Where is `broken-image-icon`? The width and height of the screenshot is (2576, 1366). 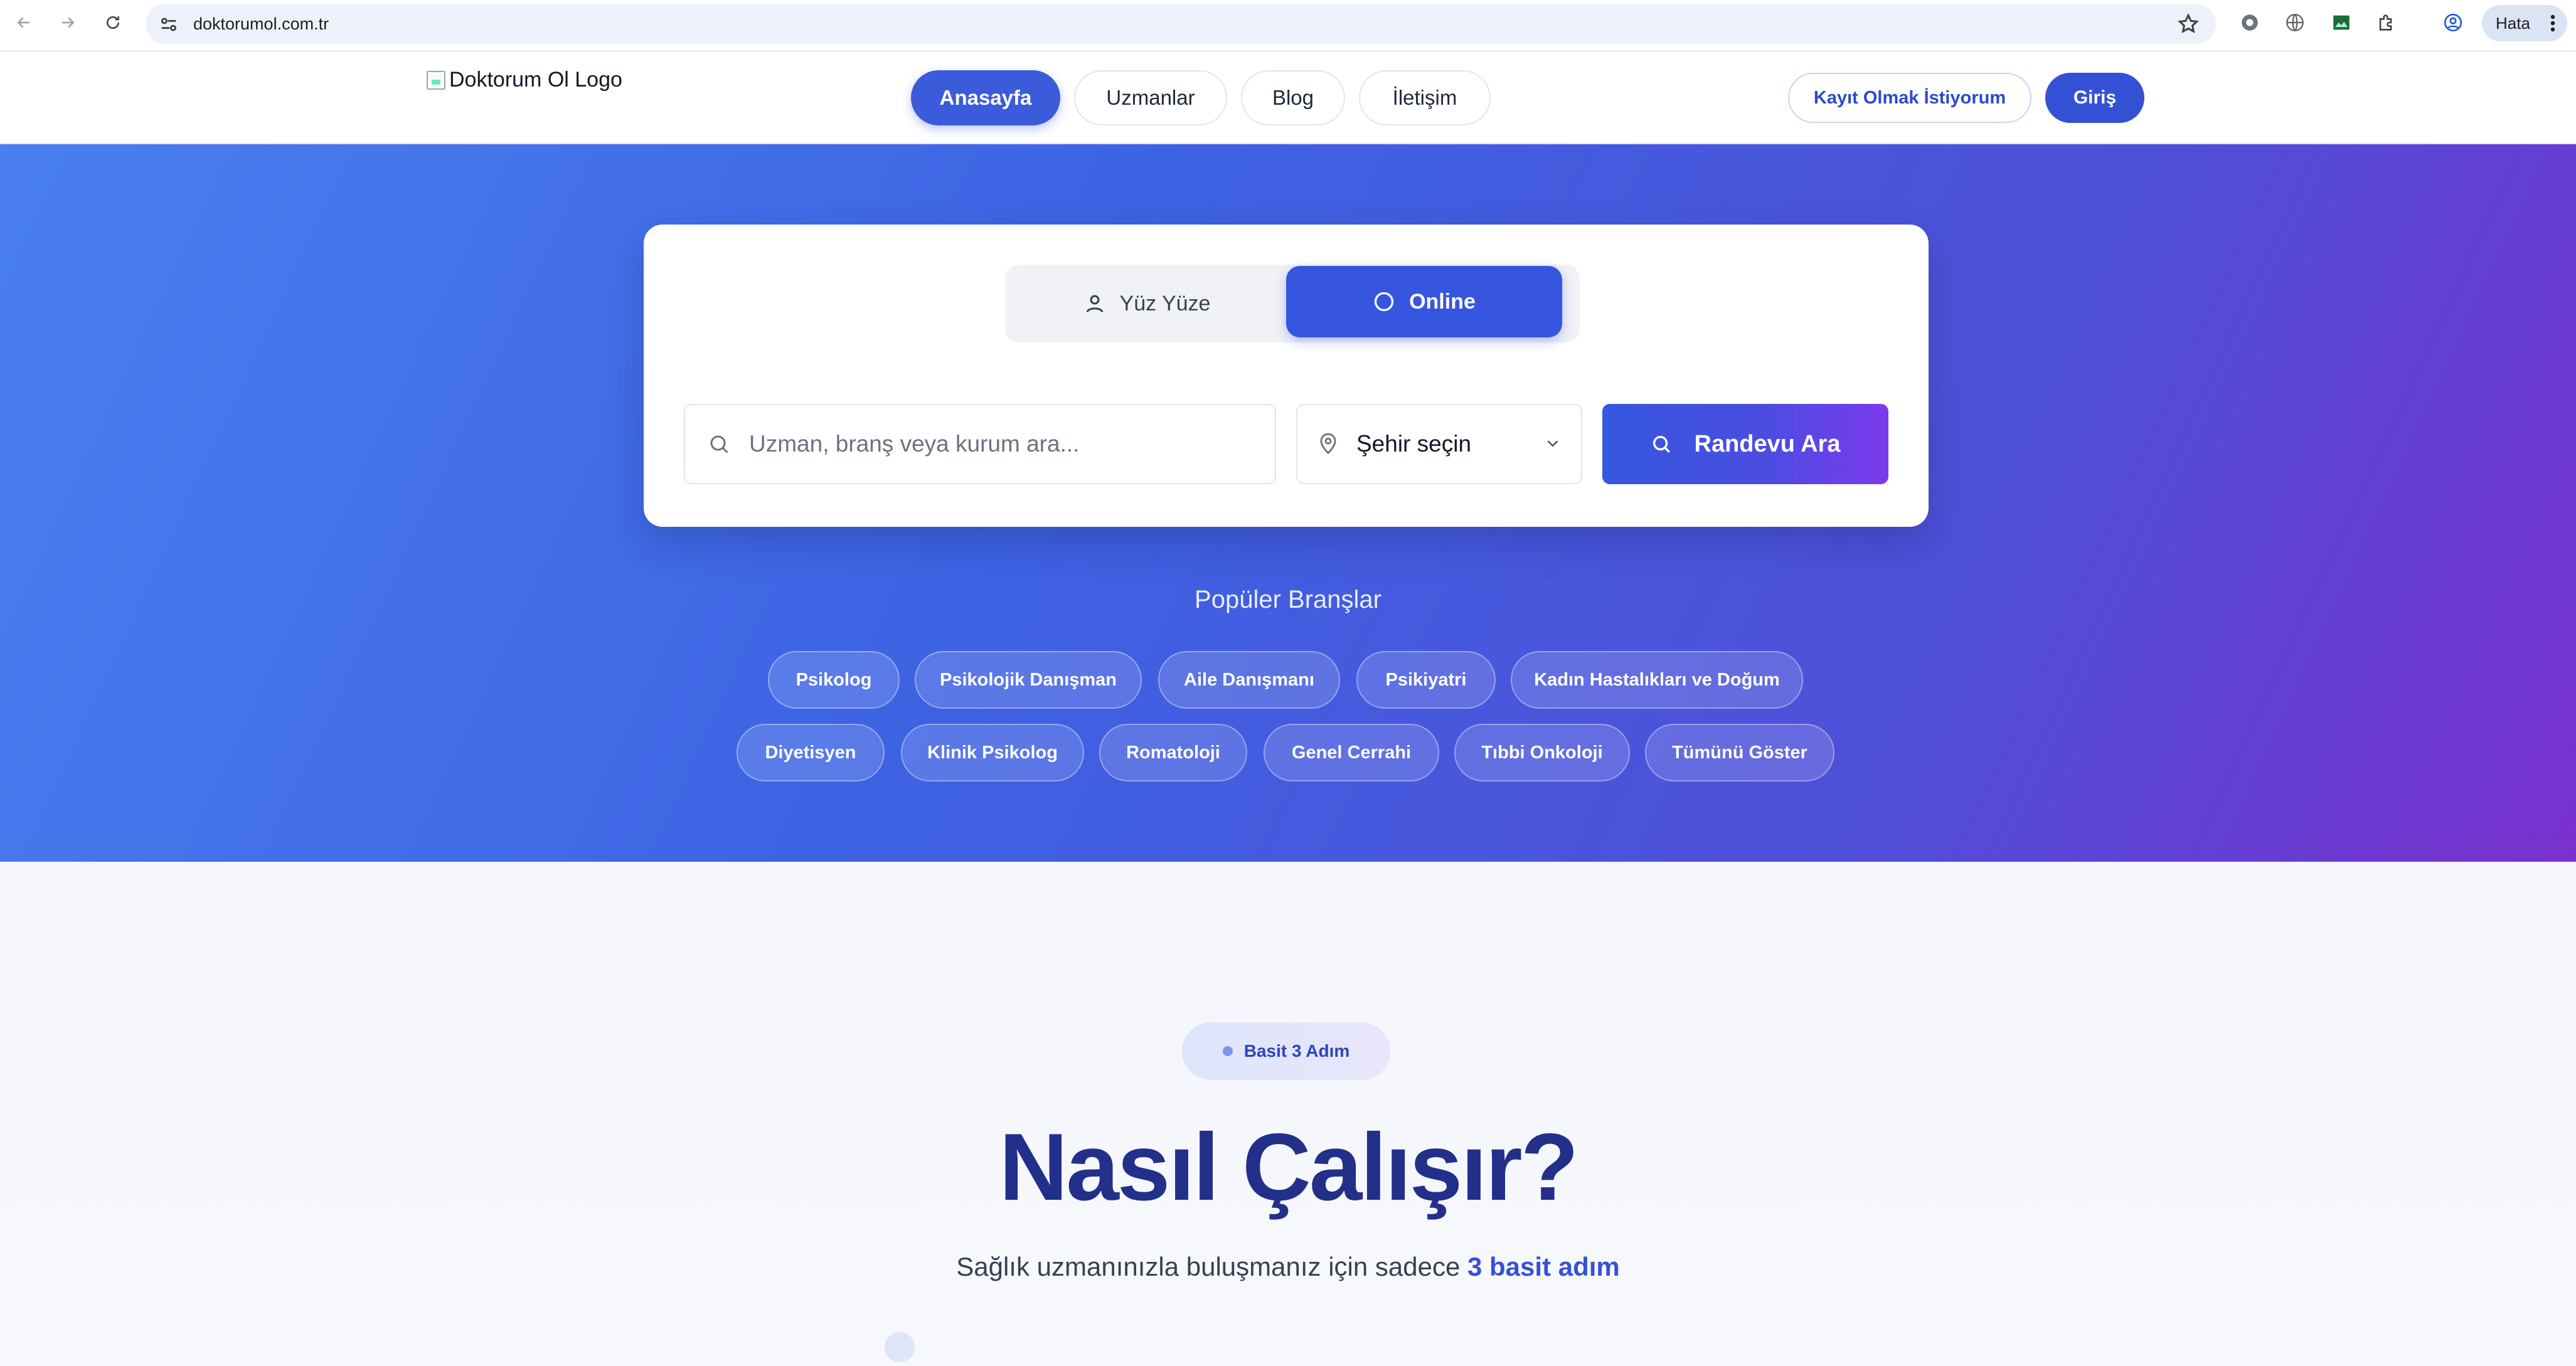 broken-image-icon is located at coordinates (436, 80).